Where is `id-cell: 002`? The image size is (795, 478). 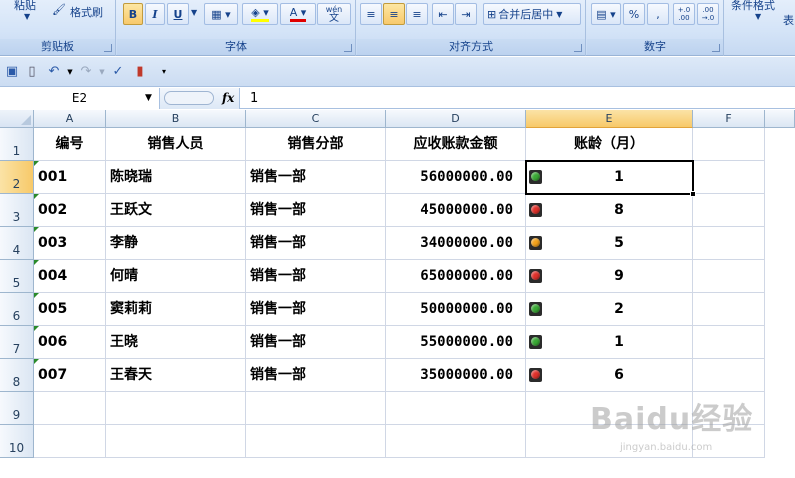 id-cell: 002 is located at coordinates (70, 210).